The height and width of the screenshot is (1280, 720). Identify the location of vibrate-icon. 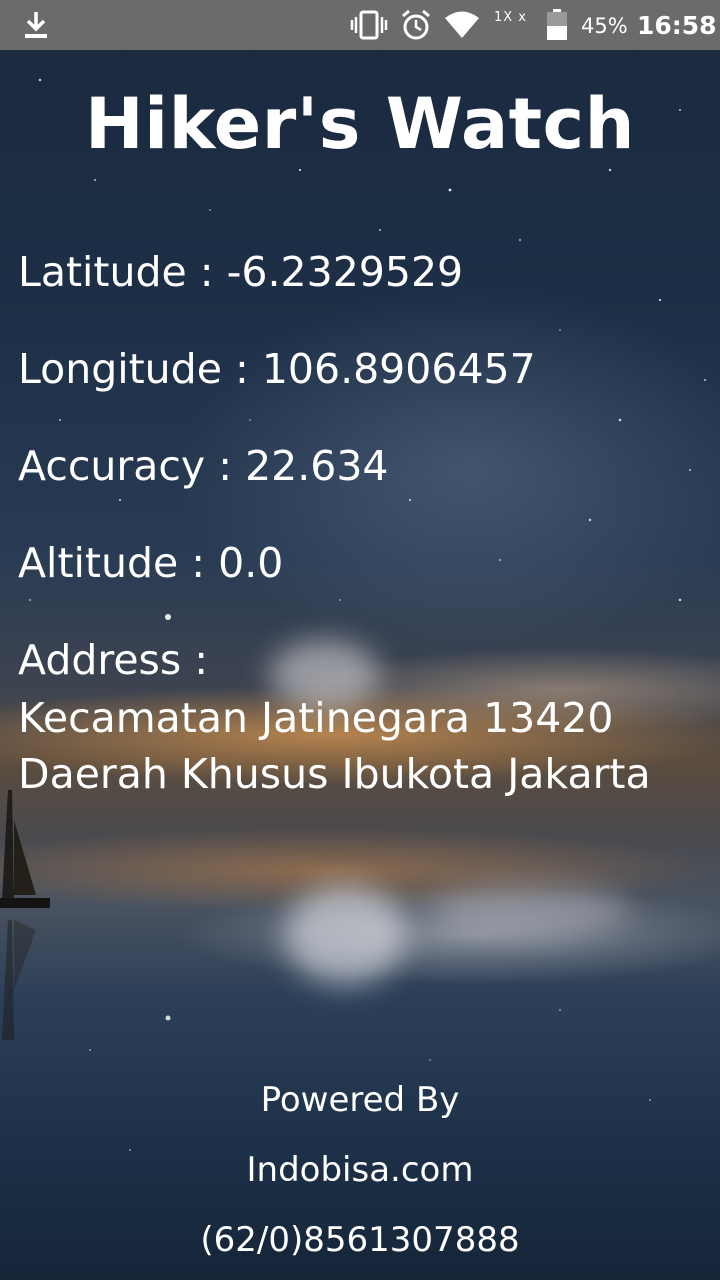
(369, 25).